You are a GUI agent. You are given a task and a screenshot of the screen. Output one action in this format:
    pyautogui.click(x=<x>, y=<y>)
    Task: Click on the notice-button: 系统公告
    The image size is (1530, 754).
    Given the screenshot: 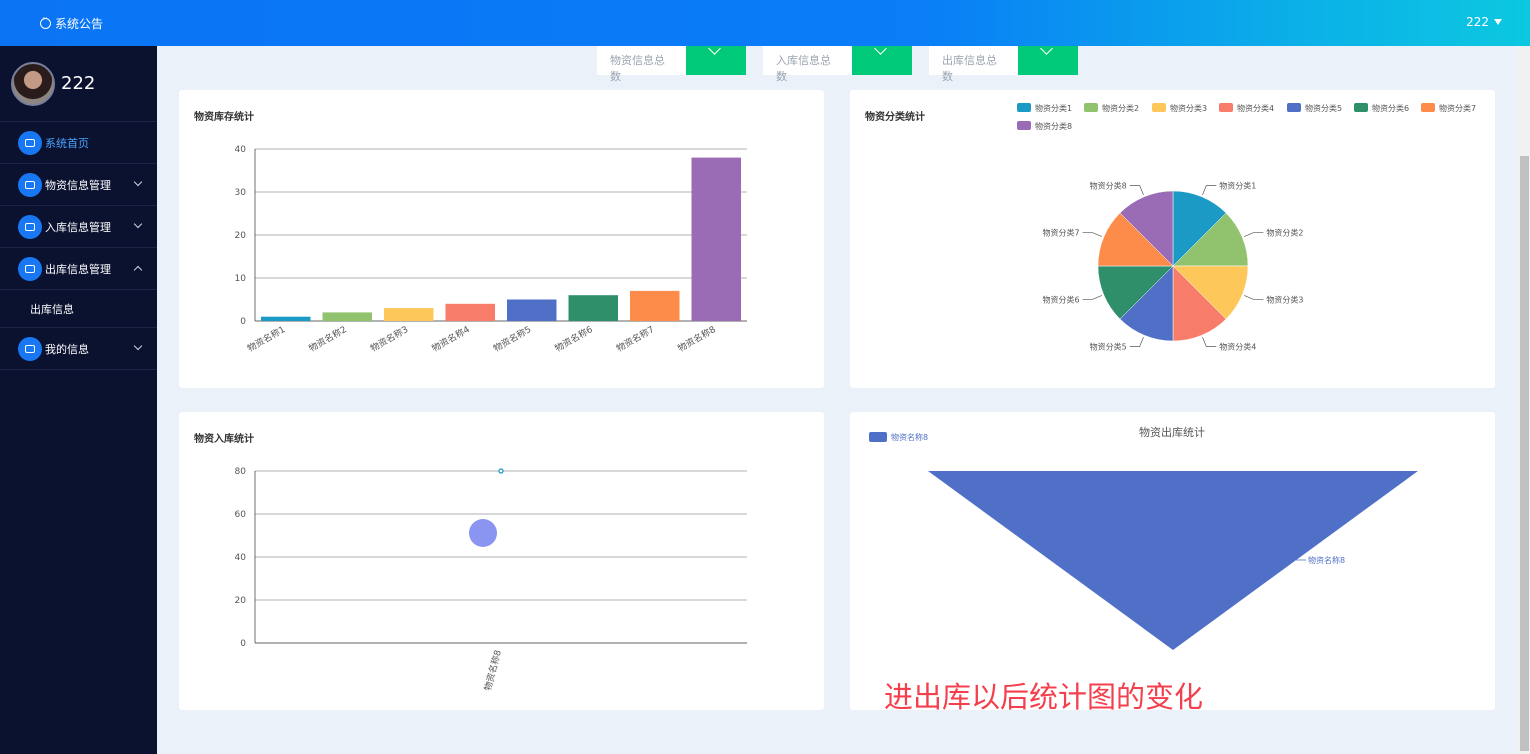 What is the action you would take?
    pyautogui.click(x=72, y=23)
    